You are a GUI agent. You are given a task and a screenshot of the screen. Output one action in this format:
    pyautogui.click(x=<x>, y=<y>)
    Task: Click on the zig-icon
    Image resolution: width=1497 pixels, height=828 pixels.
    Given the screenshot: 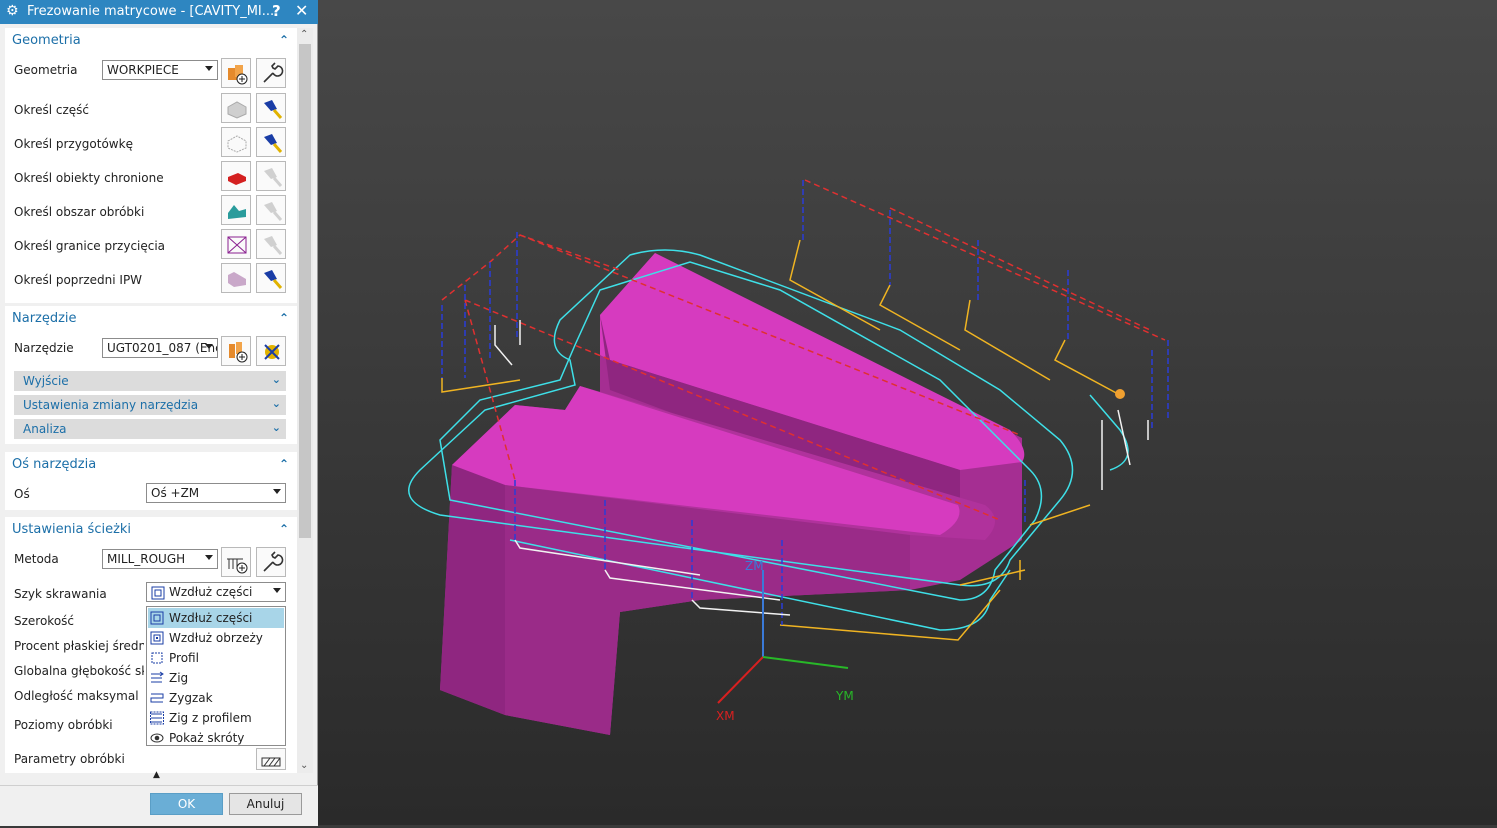 What is the action you would take?
    pyautogui.click(x=157, y=677)
    